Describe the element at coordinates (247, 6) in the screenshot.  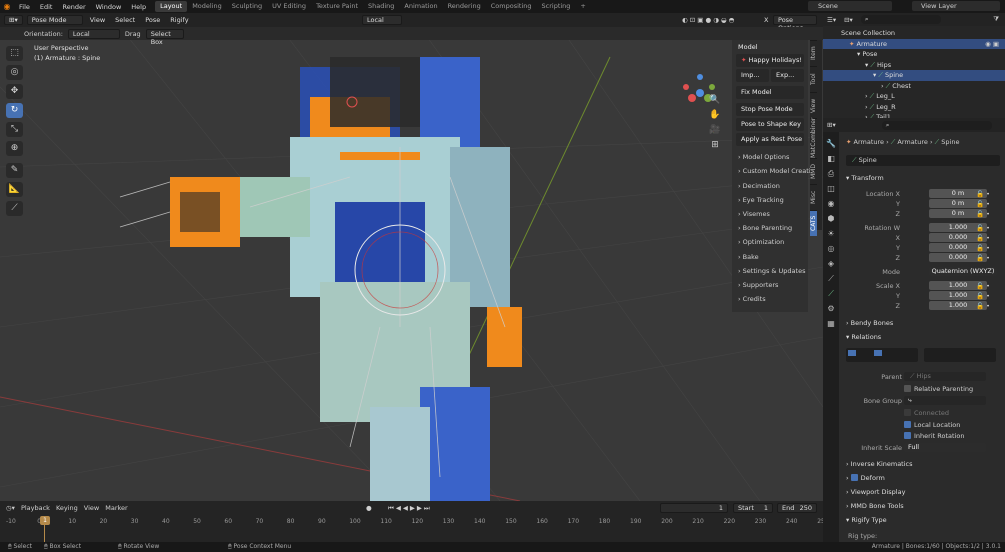
I see `tab-sculpting: Sculpting` at that location.